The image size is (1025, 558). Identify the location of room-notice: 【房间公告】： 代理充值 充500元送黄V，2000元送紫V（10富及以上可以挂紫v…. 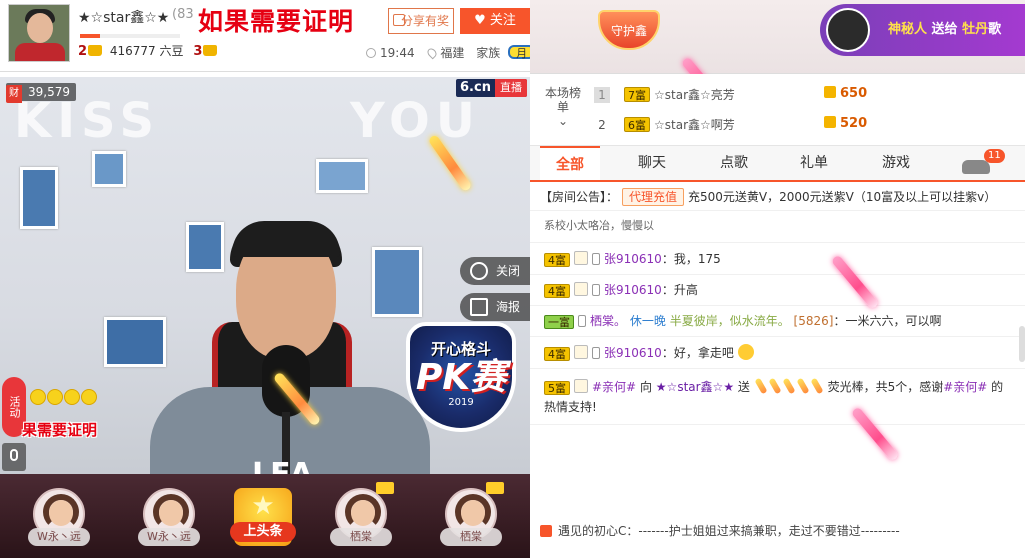
(768, 197).